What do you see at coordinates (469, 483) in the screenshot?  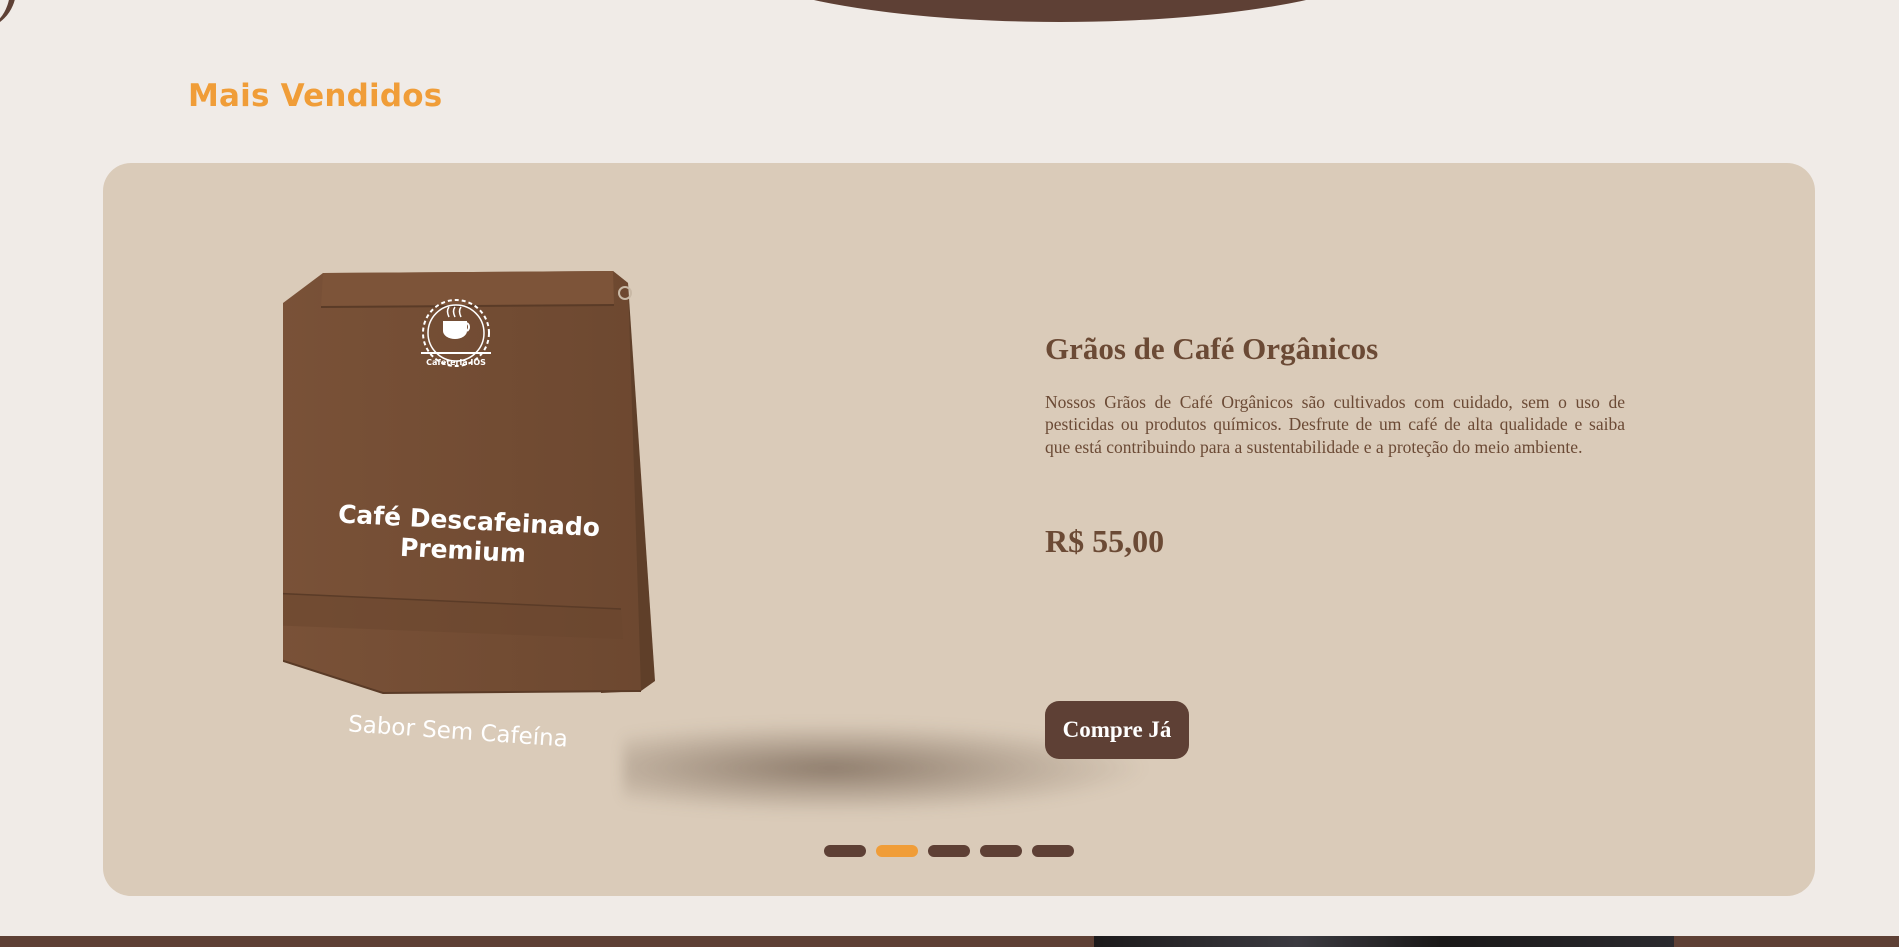 I see `coffee-bag-image` at bounding box center [469, 483].